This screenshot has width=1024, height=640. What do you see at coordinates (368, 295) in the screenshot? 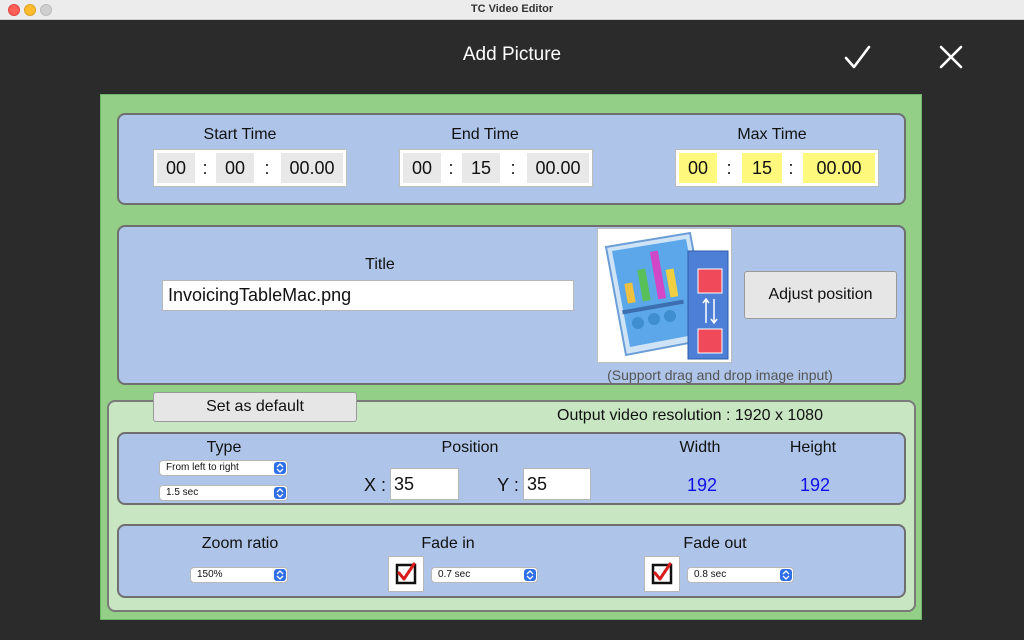
I see `title-input: InvoicingTableMac.png` at bounding box center [368, 295].